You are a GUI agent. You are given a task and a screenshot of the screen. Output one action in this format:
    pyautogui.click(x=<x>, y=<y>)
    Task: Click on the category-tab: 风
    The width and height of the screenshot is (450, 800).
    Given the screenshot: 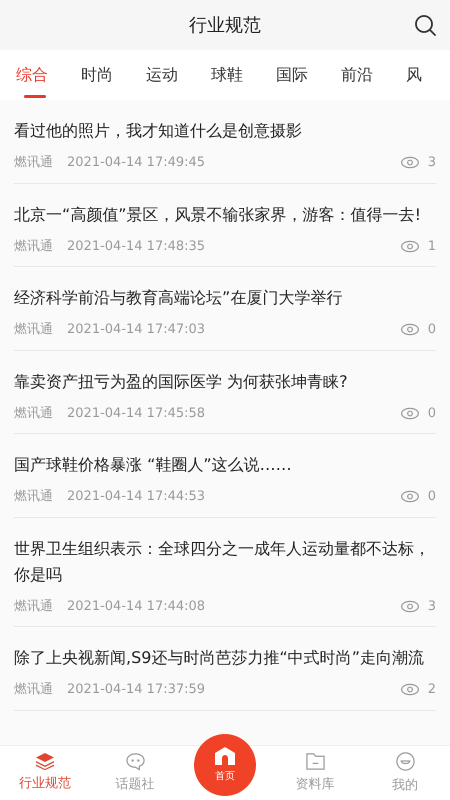 What is the action you would take?
    pyautogui.click(x=414, y=75)
    